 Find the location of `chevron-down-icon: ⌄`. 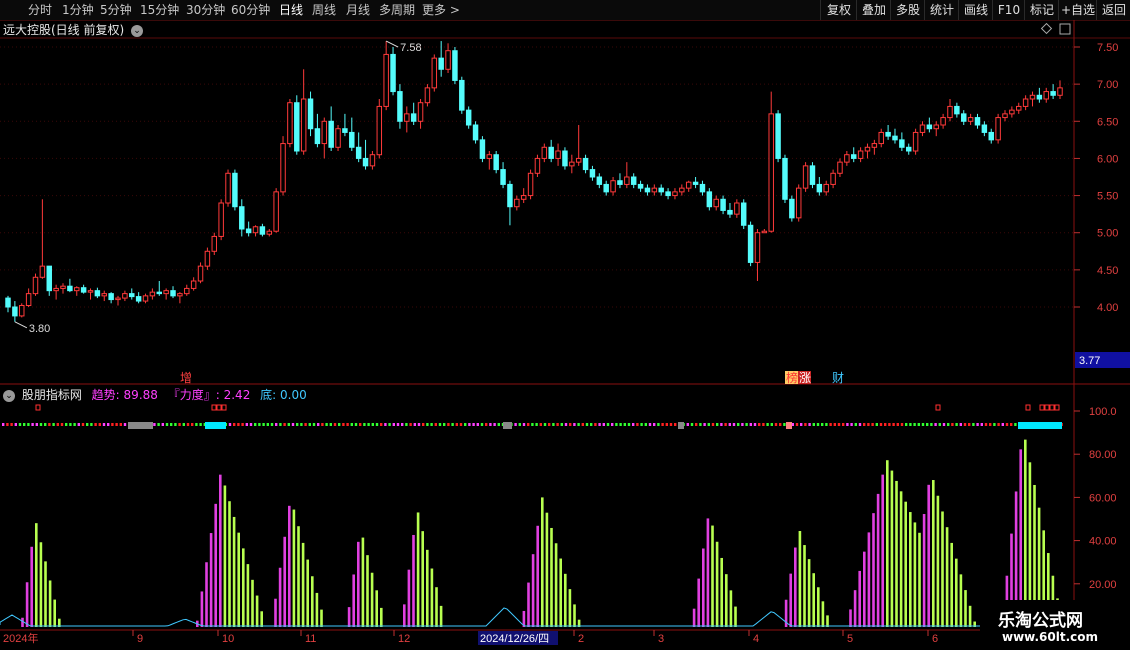

chevron-down-icon: ⌄ is located at coordinates (9, 396).